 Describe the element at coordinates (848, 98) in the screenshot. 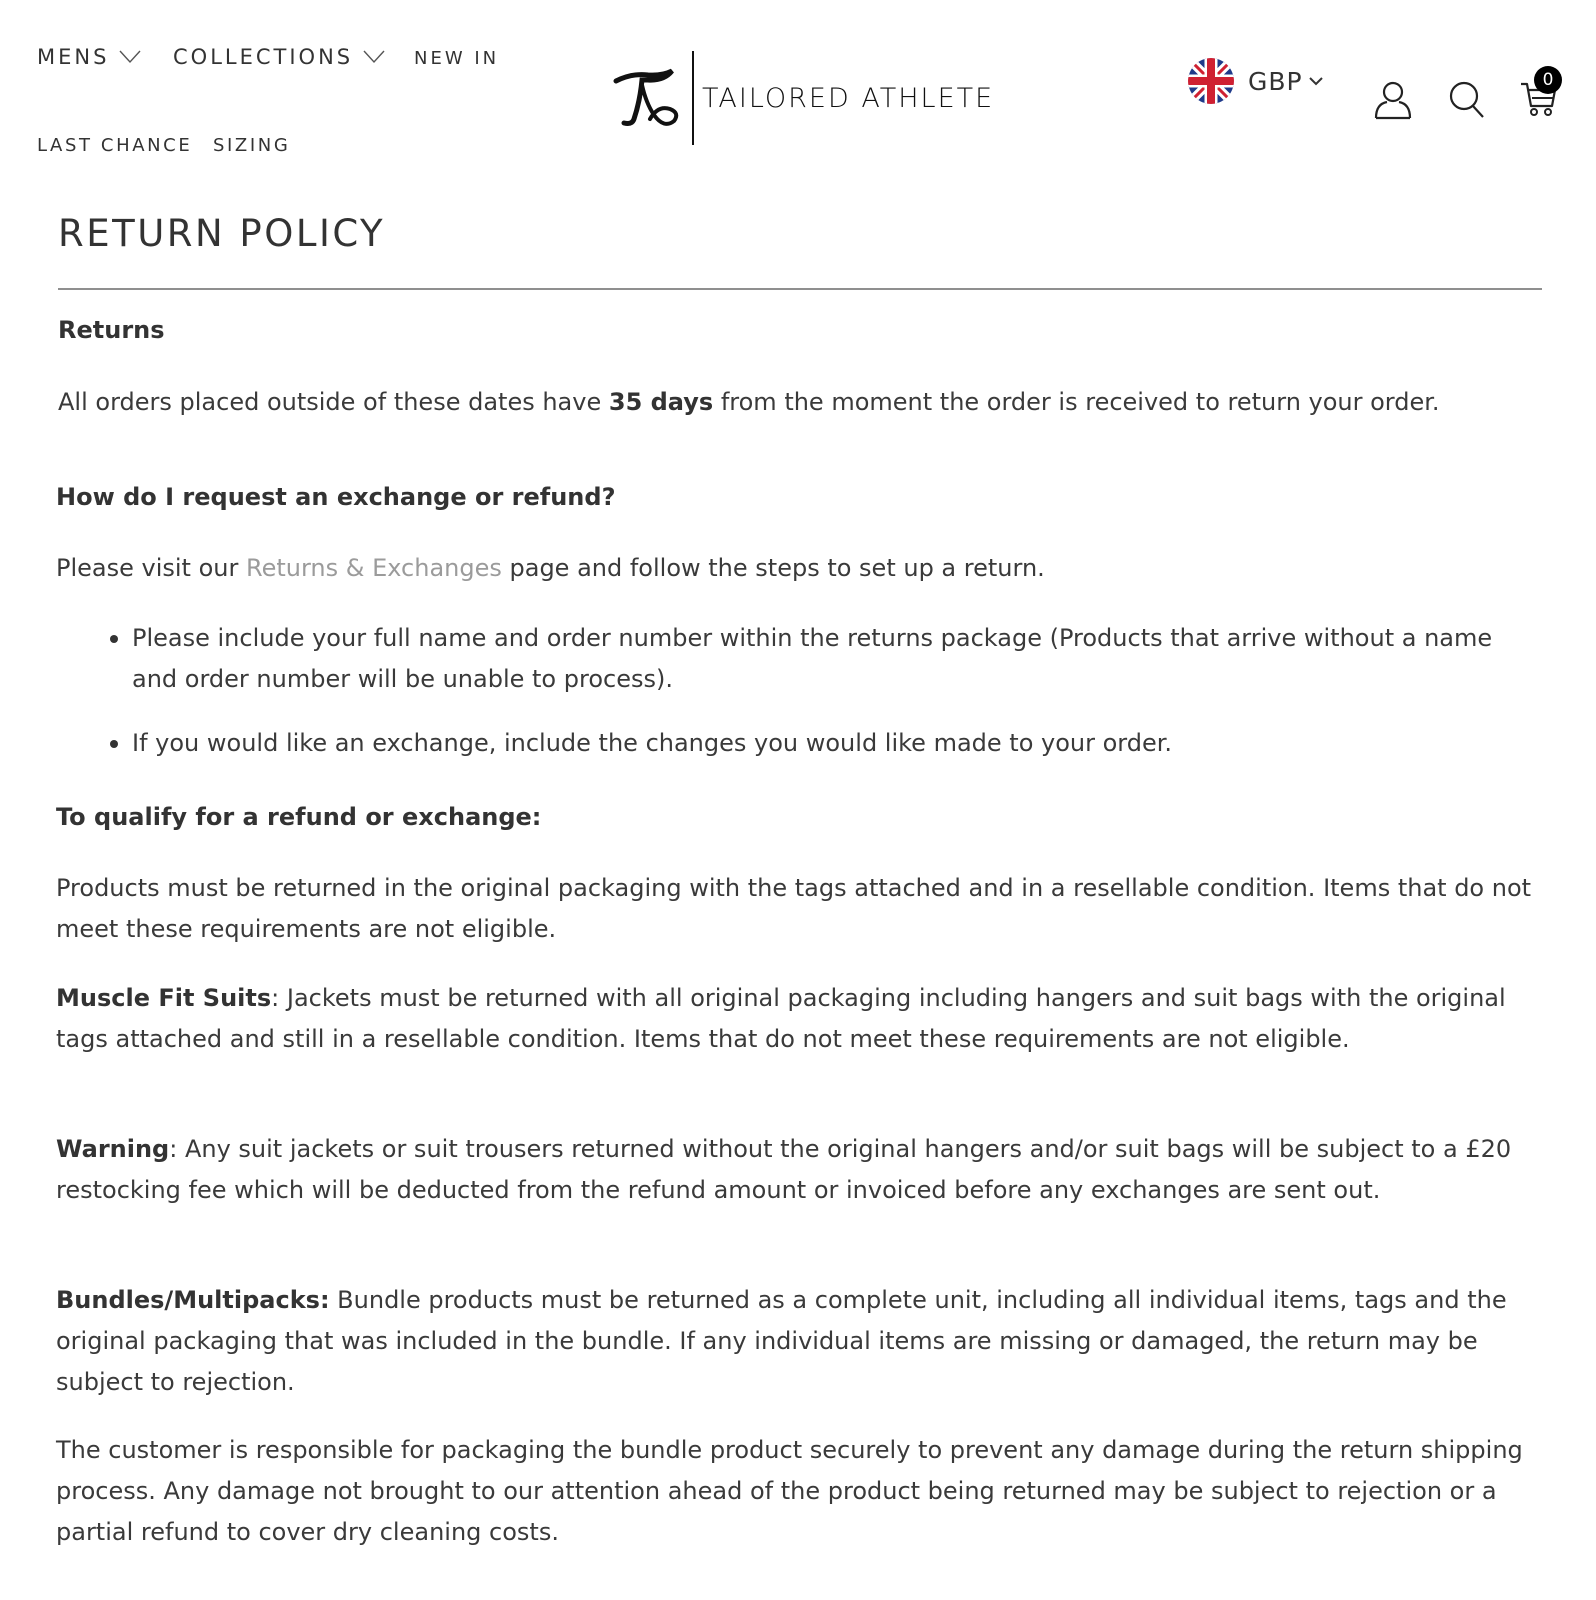

I see `brand-name: TAILORED ATHLETE` at that location.